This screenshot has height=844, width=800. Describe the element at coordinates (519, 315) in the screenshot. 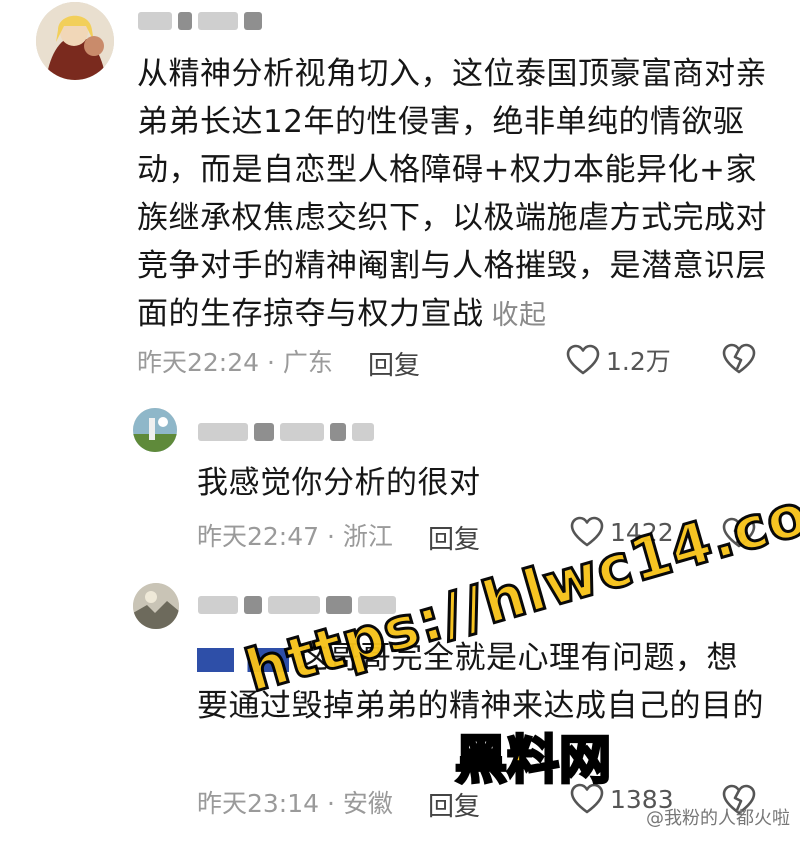

I see `collapse-link: 收起` at that location.